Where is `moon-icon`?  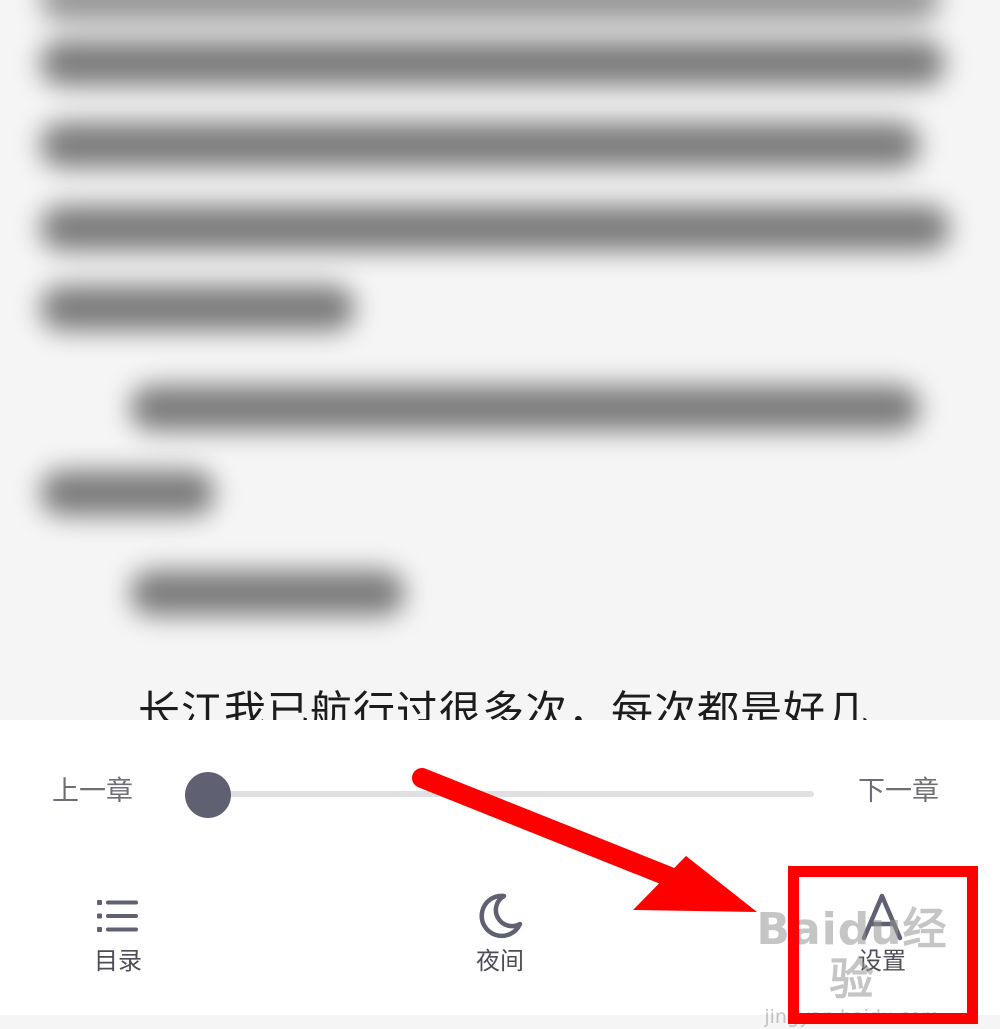
moon-icon is located at coordinates (501, 916).